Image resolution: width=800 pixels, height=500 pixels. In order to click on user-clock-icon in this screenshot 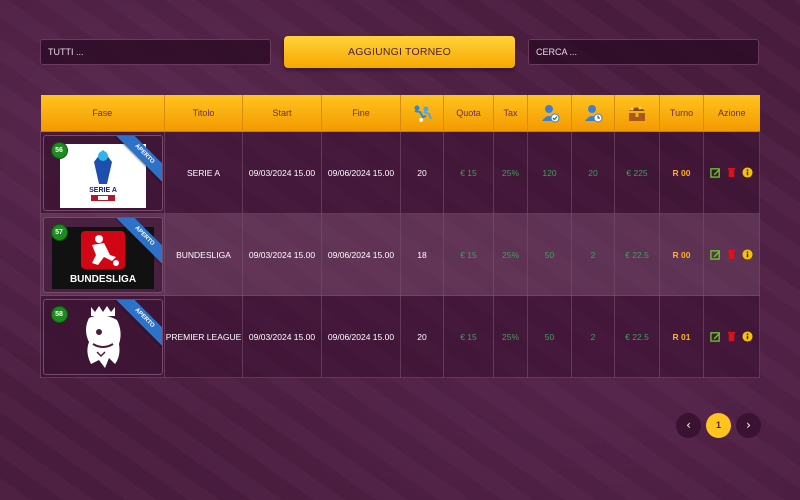, I will do `click(594, 114)`.